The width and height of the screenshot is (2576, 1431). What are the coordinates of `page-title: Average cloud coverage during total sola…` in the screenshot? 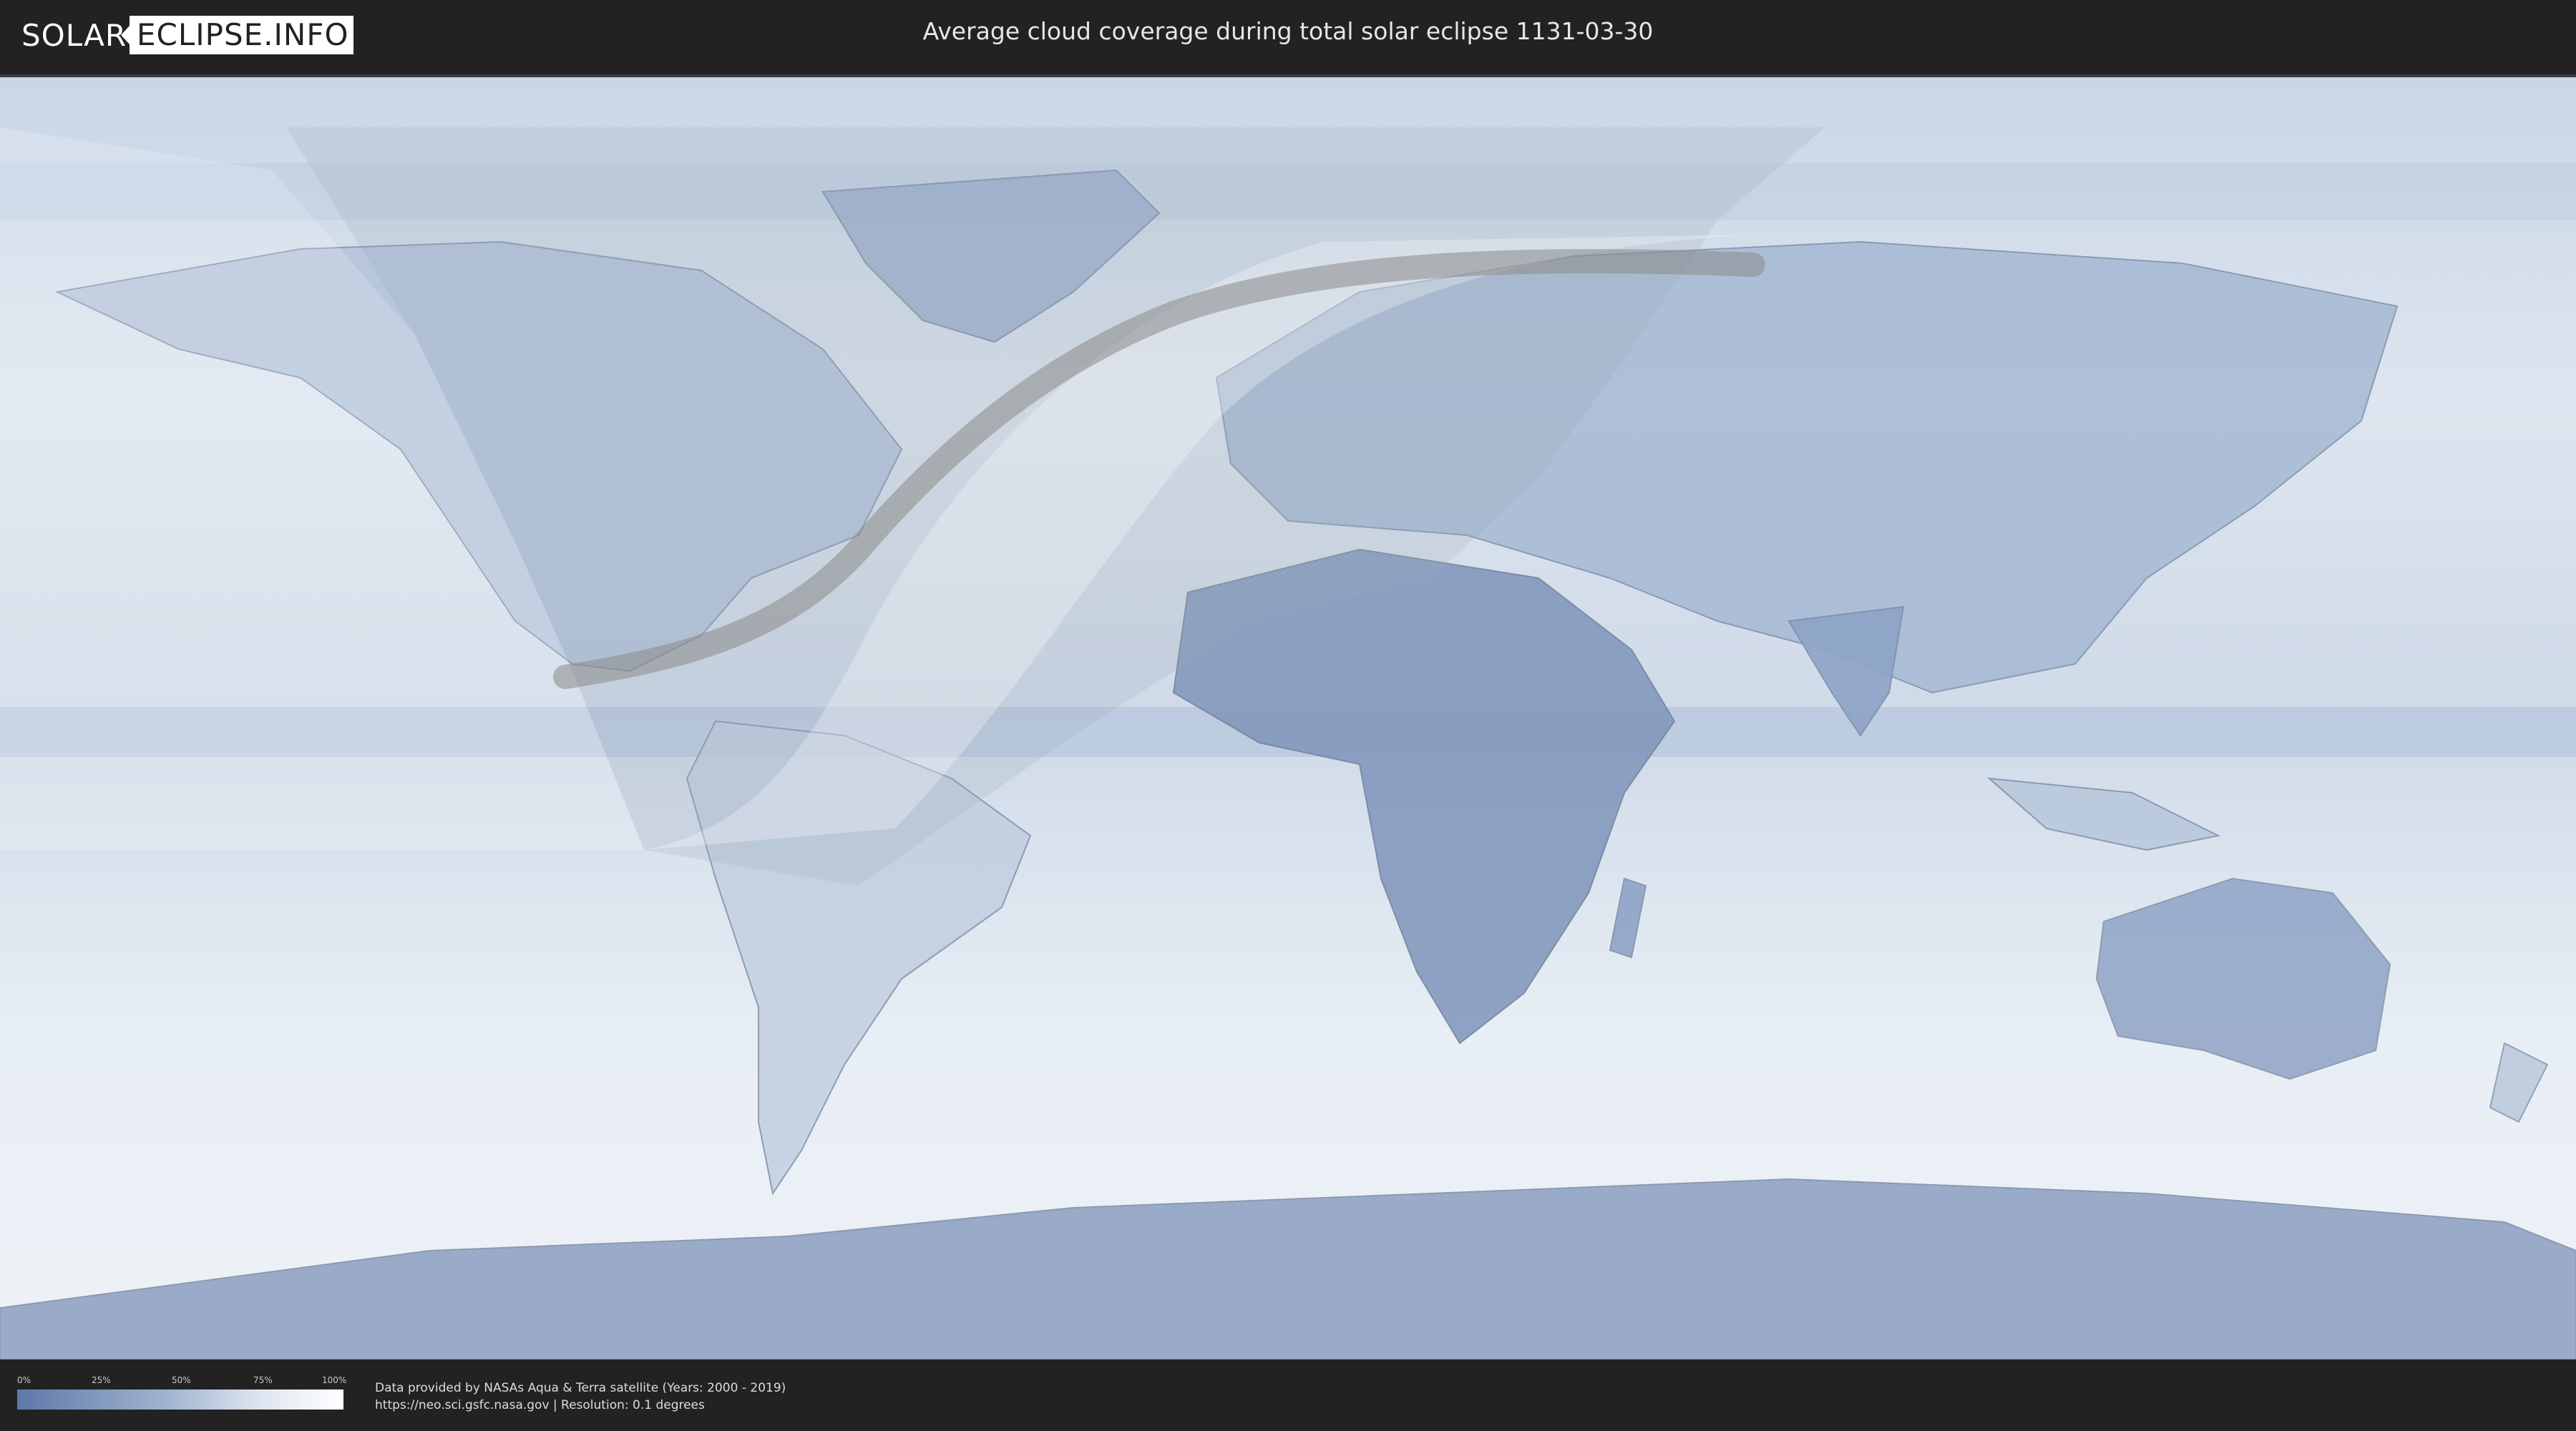 It's located at (1288, 31).